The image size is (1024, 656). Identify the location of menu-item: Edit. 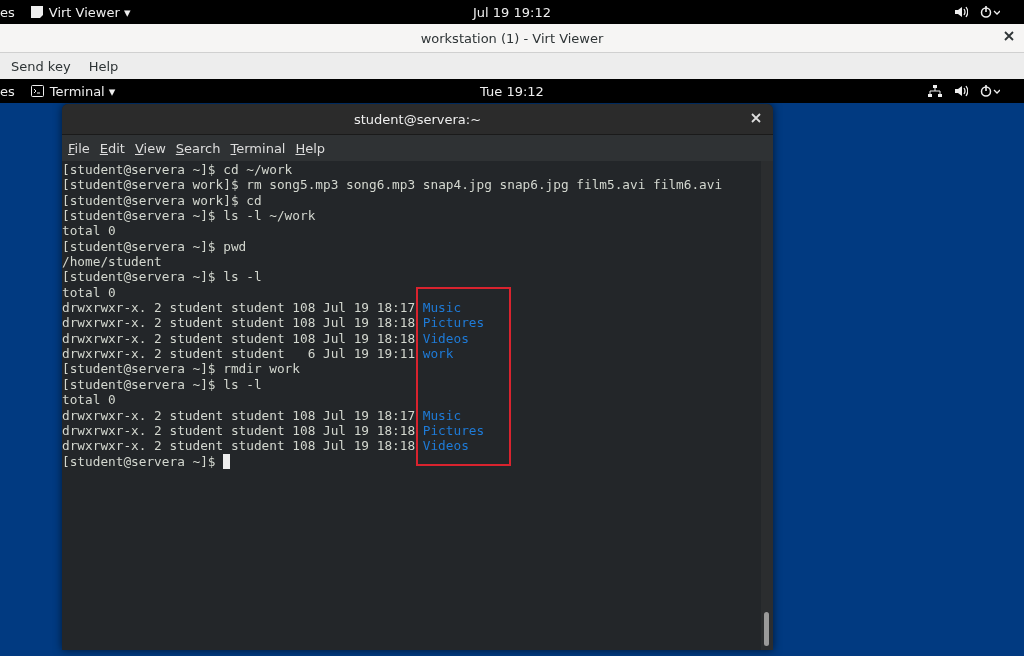
(112, 148).